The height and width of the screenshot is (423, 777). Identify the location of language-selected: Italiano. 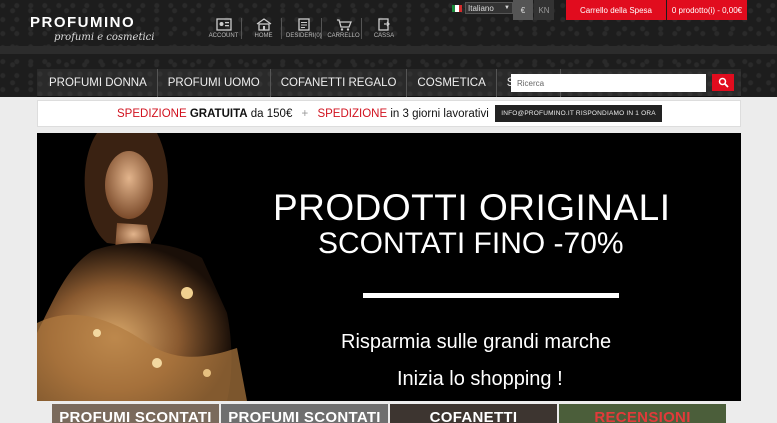
(481, 8).